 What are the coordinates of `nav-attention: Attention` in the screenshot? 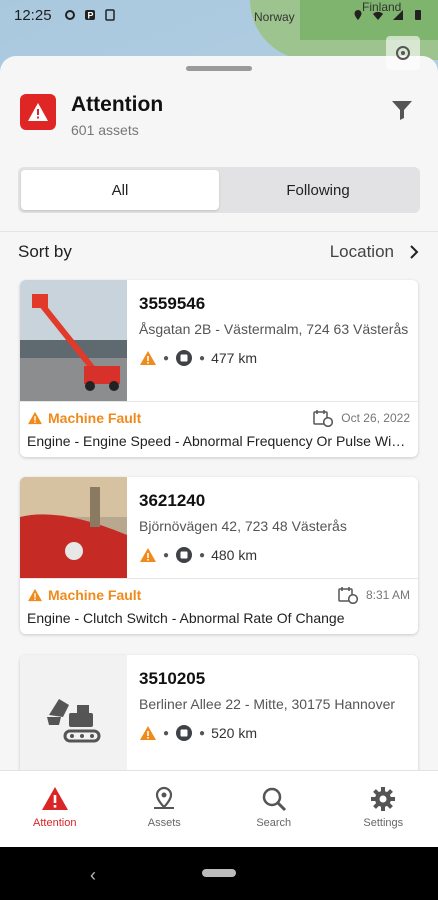 It's located at (55, 809).